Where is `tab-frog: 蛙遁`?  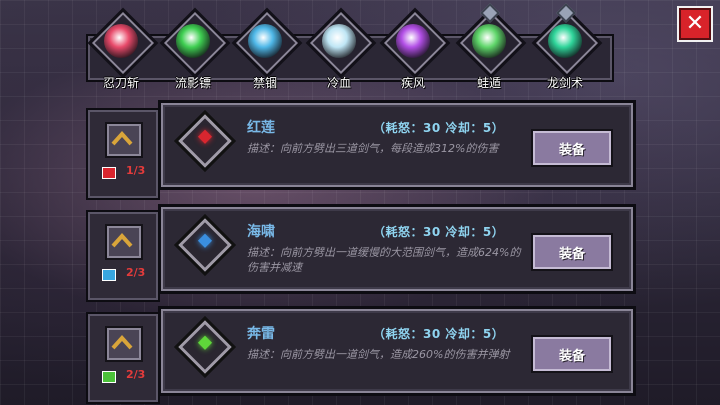 tab-frog: 蛙遁 is located at coordinates (490, 47).